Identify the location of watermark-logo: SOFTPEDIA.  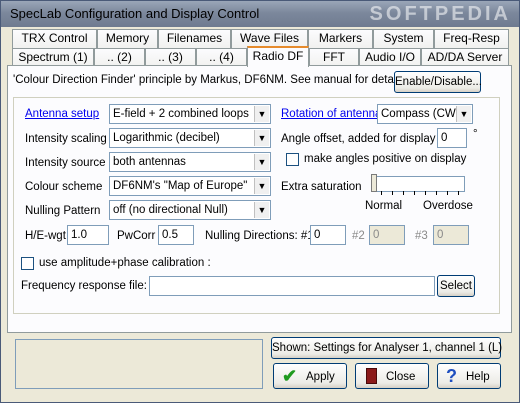
(440, 14).